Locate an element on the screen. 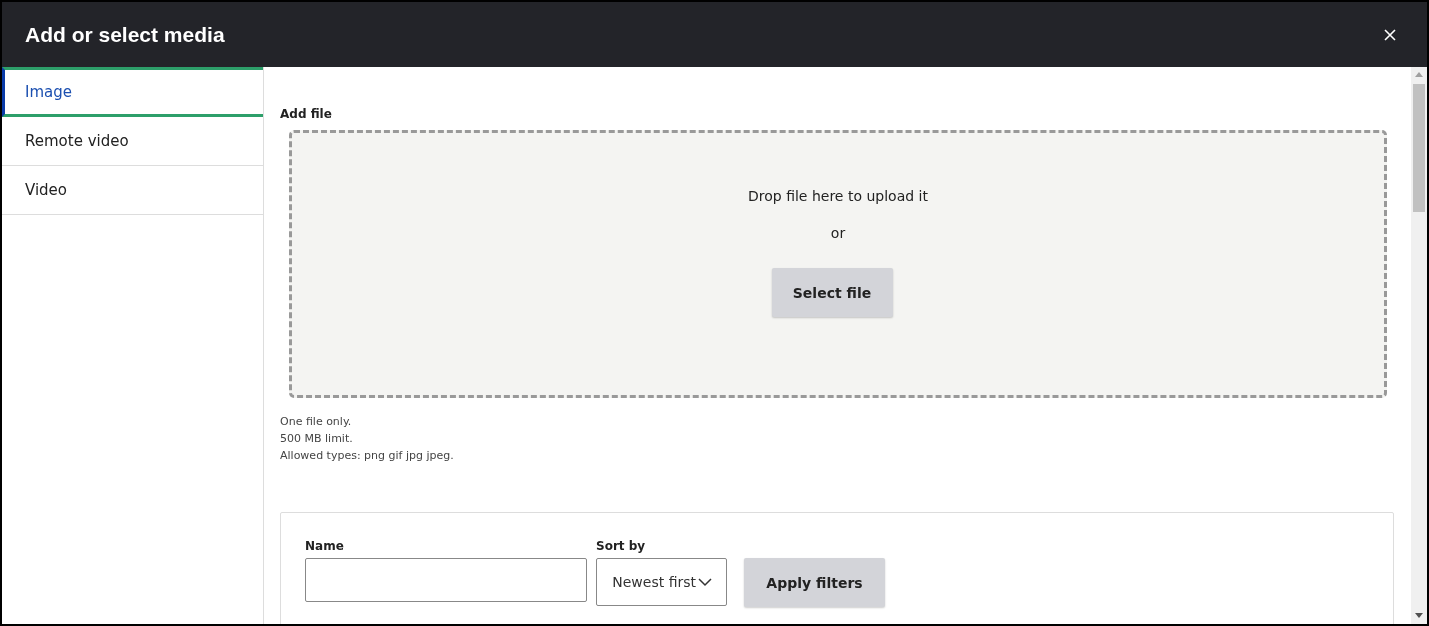  or-text: or is located at coordinates (838, 233).